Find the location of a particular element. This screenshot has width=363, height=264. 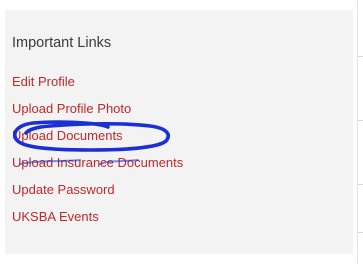

list-item: Upload Documents is located at coordinates (97, 139).